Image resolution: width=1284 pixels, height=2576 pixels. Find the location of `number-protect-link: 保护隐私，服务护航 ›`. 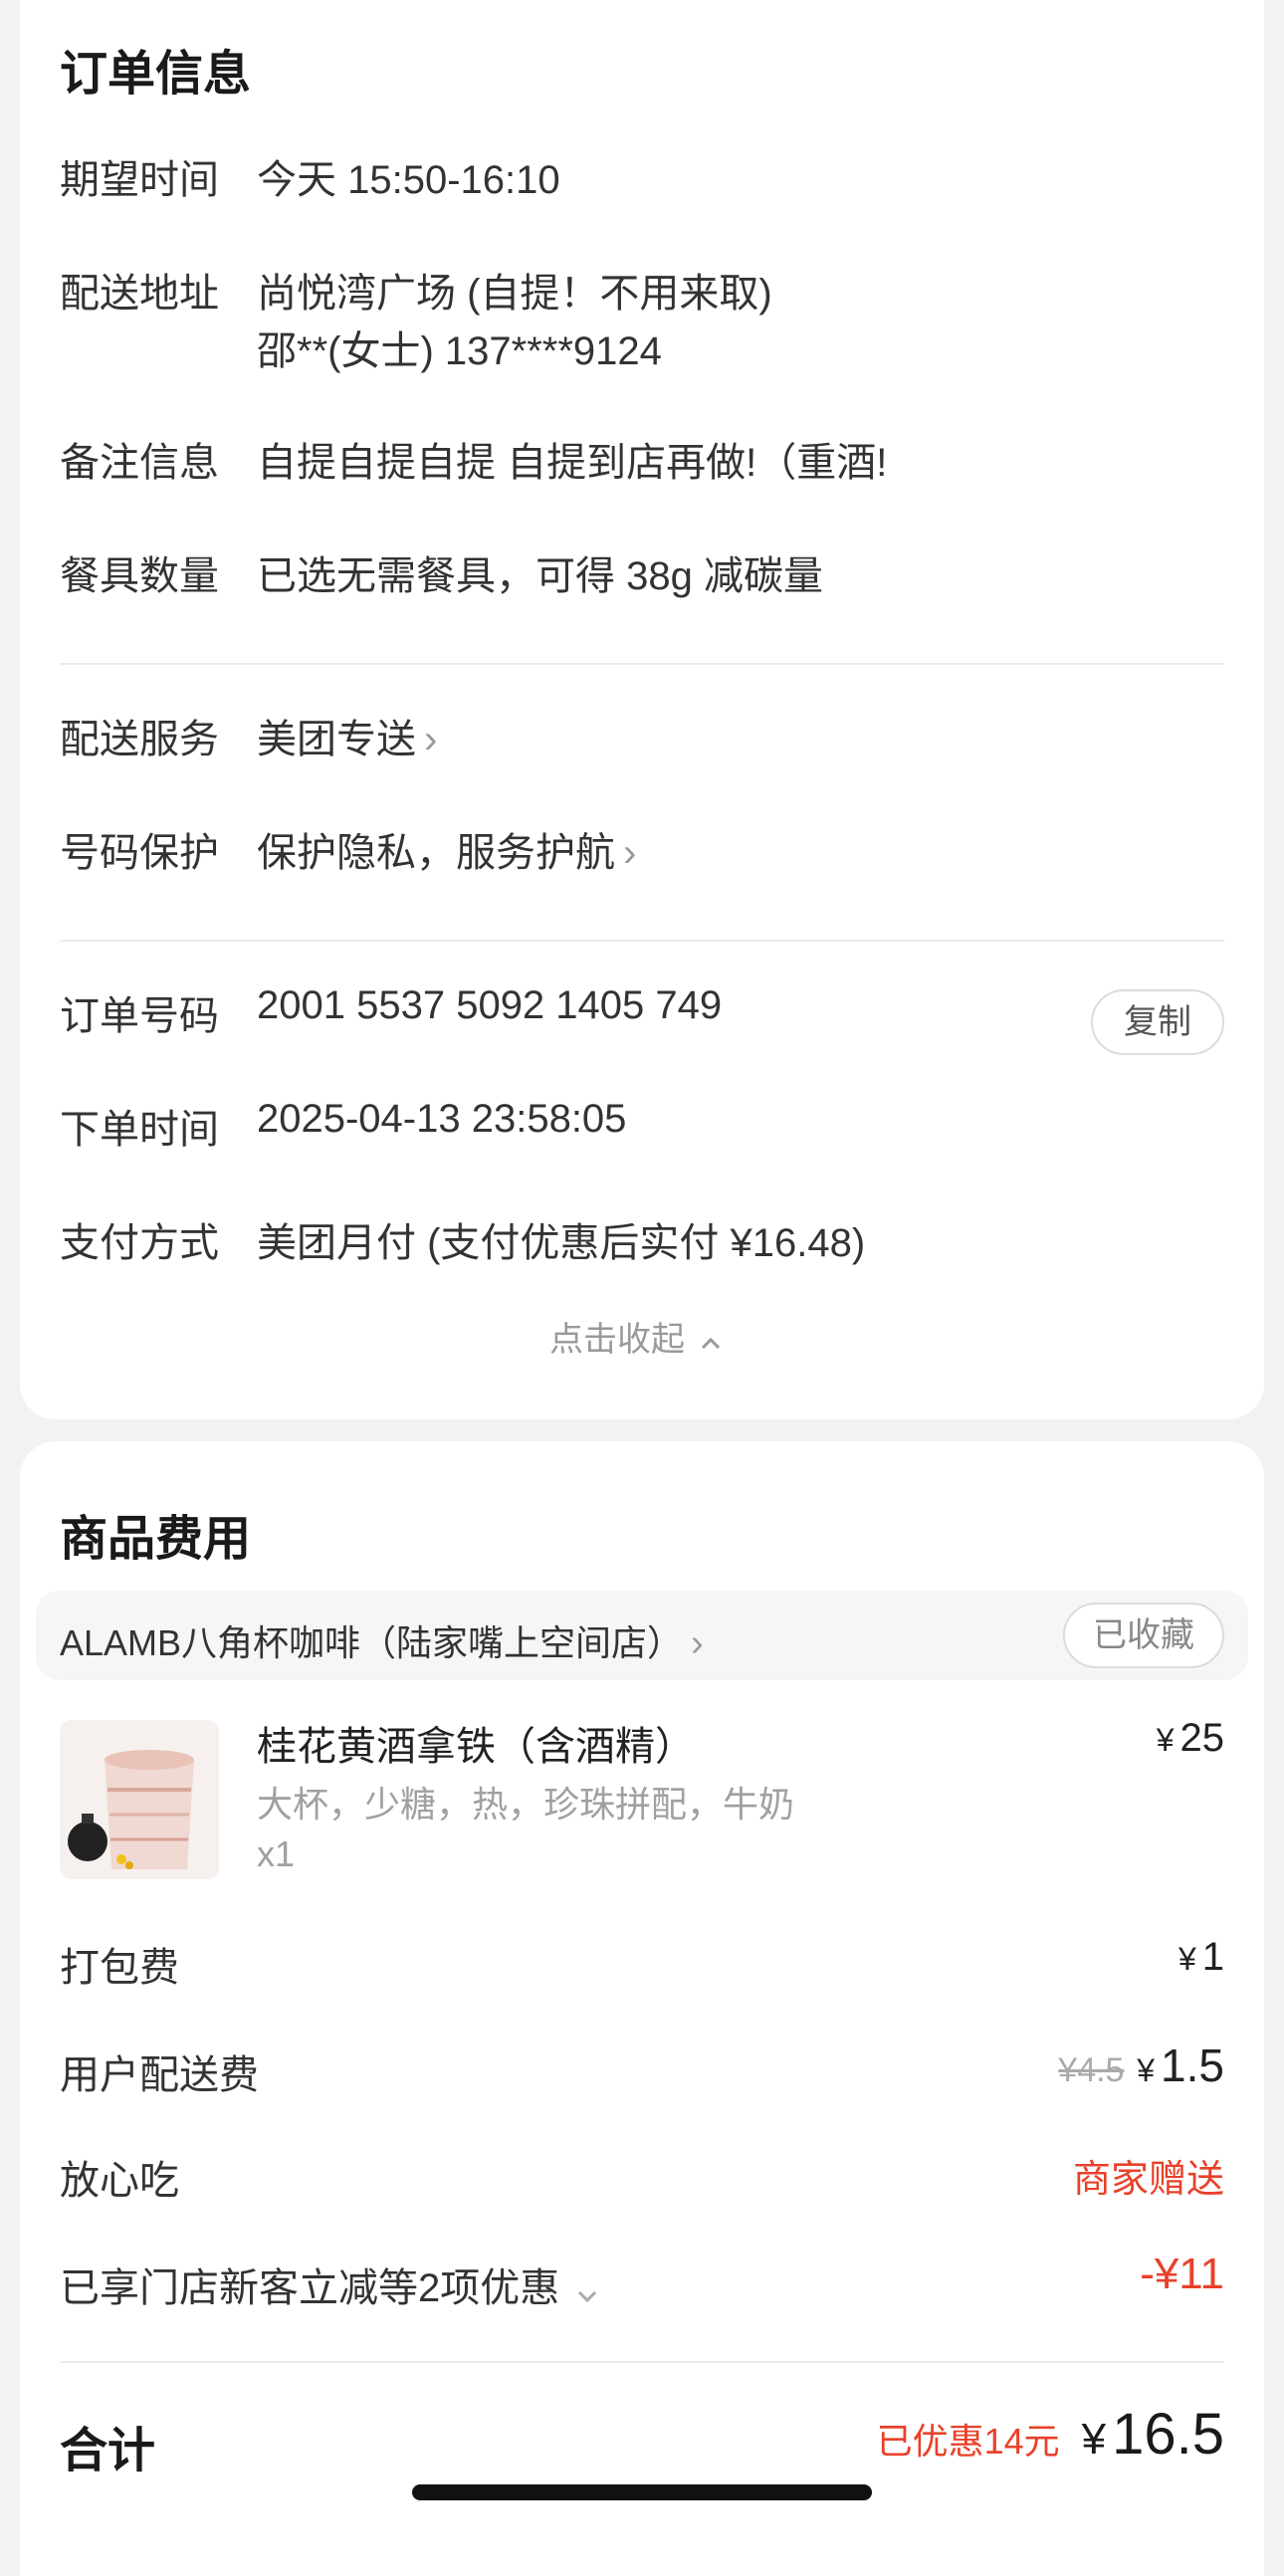

number-protect-link: 保护隐私，服务护航 › is located at coordinates (446, 849).